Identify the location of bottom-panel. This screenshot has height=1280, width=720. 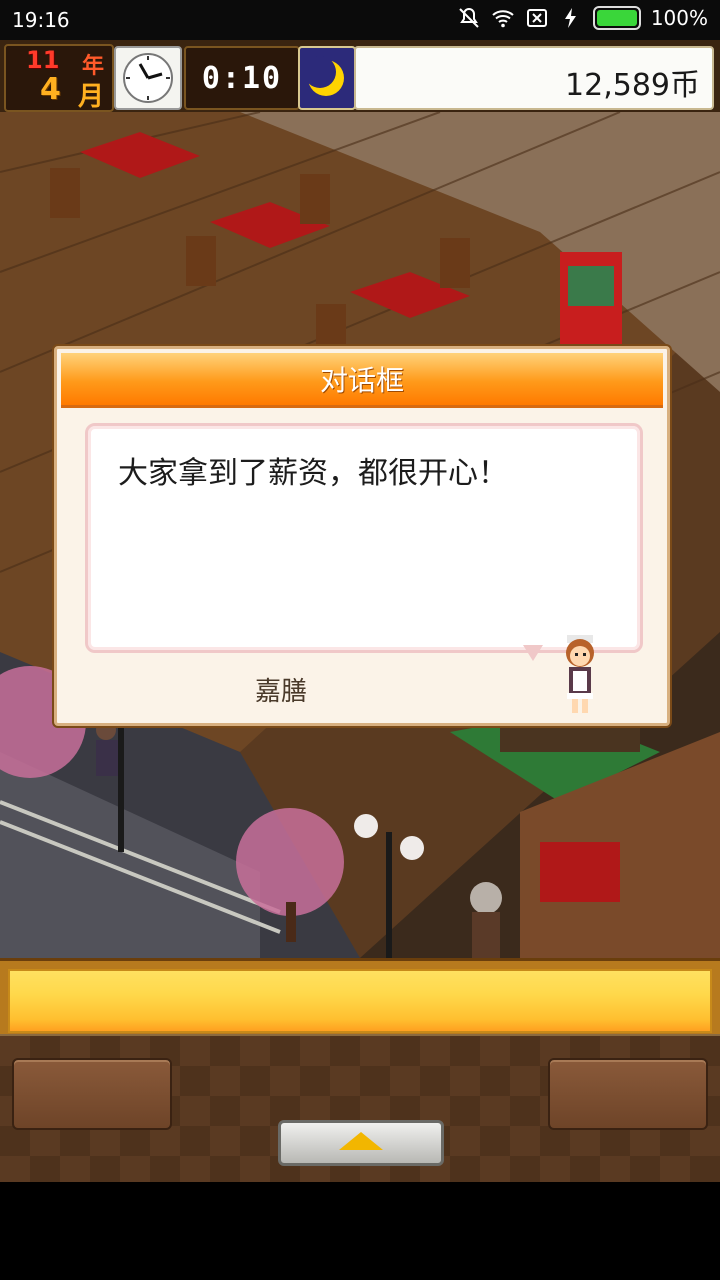
(360, 1108).